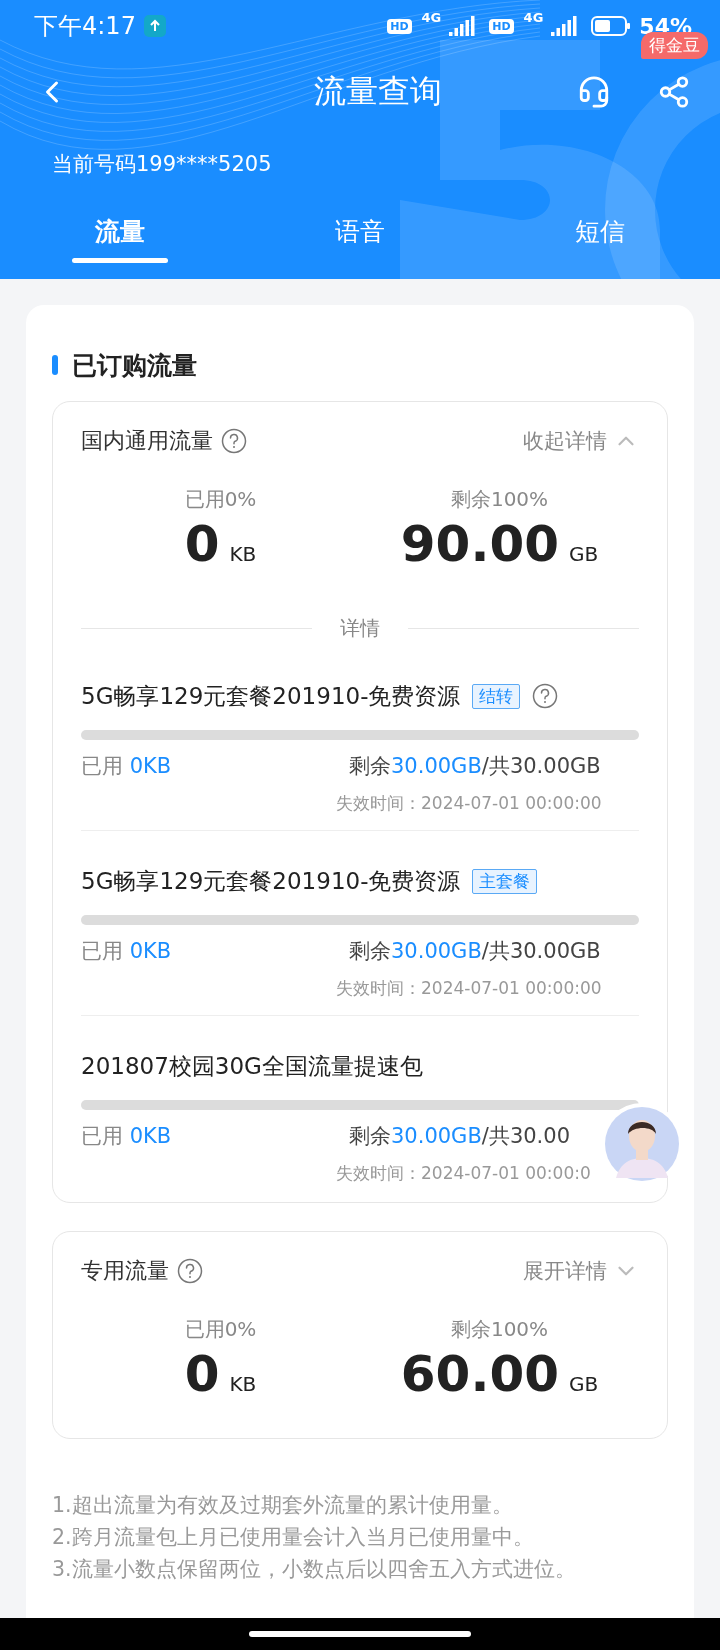 The image size is (720, 1650). I want to click on note-text: 1.超出流量为有效及过期套外流量的累计使用量。, so click(283, 1505).